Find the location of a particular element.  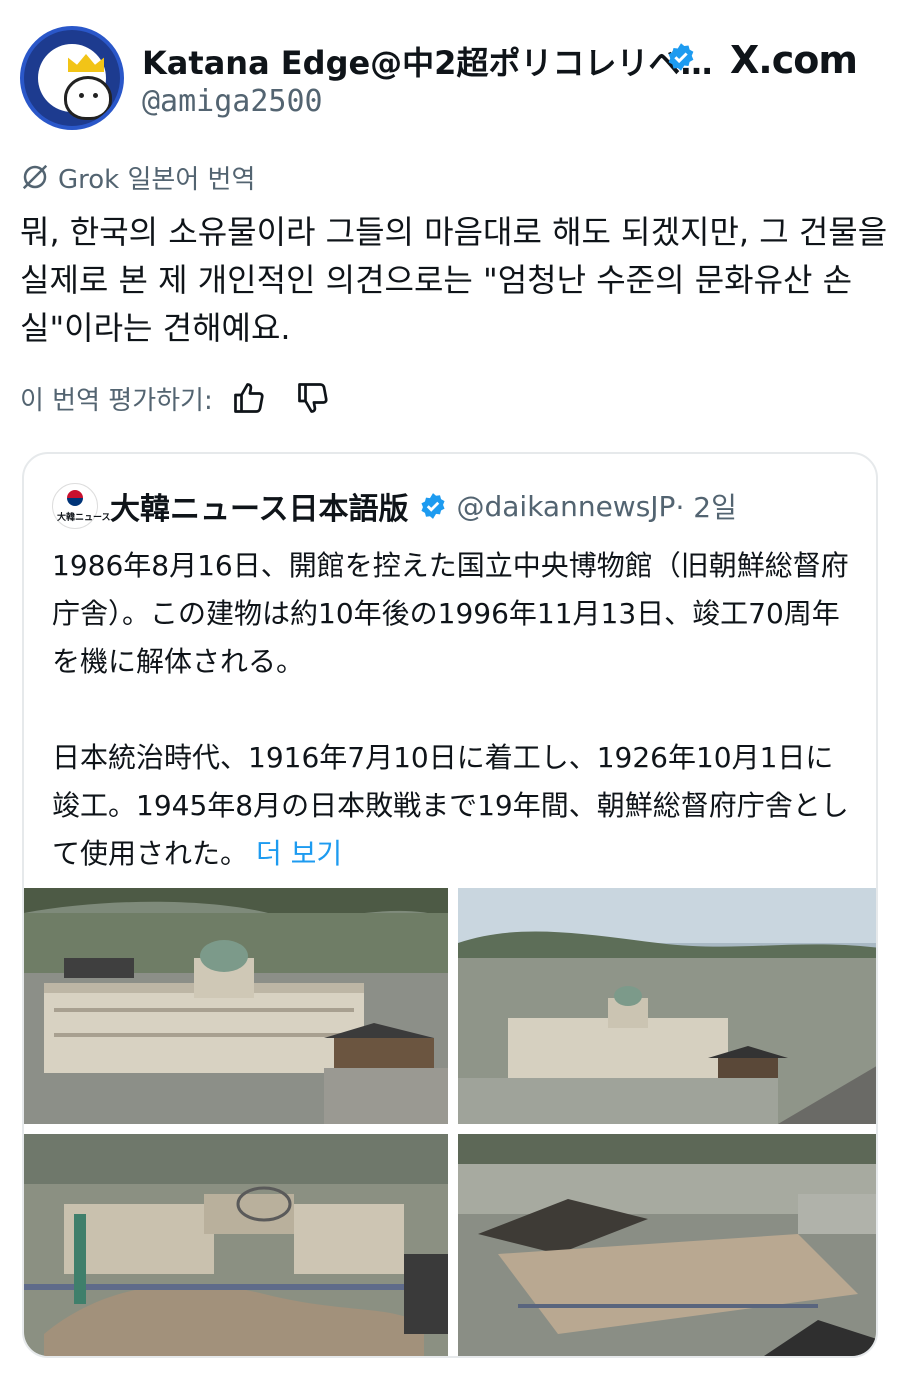

avatar-inner is located at coordinates (75, 82).